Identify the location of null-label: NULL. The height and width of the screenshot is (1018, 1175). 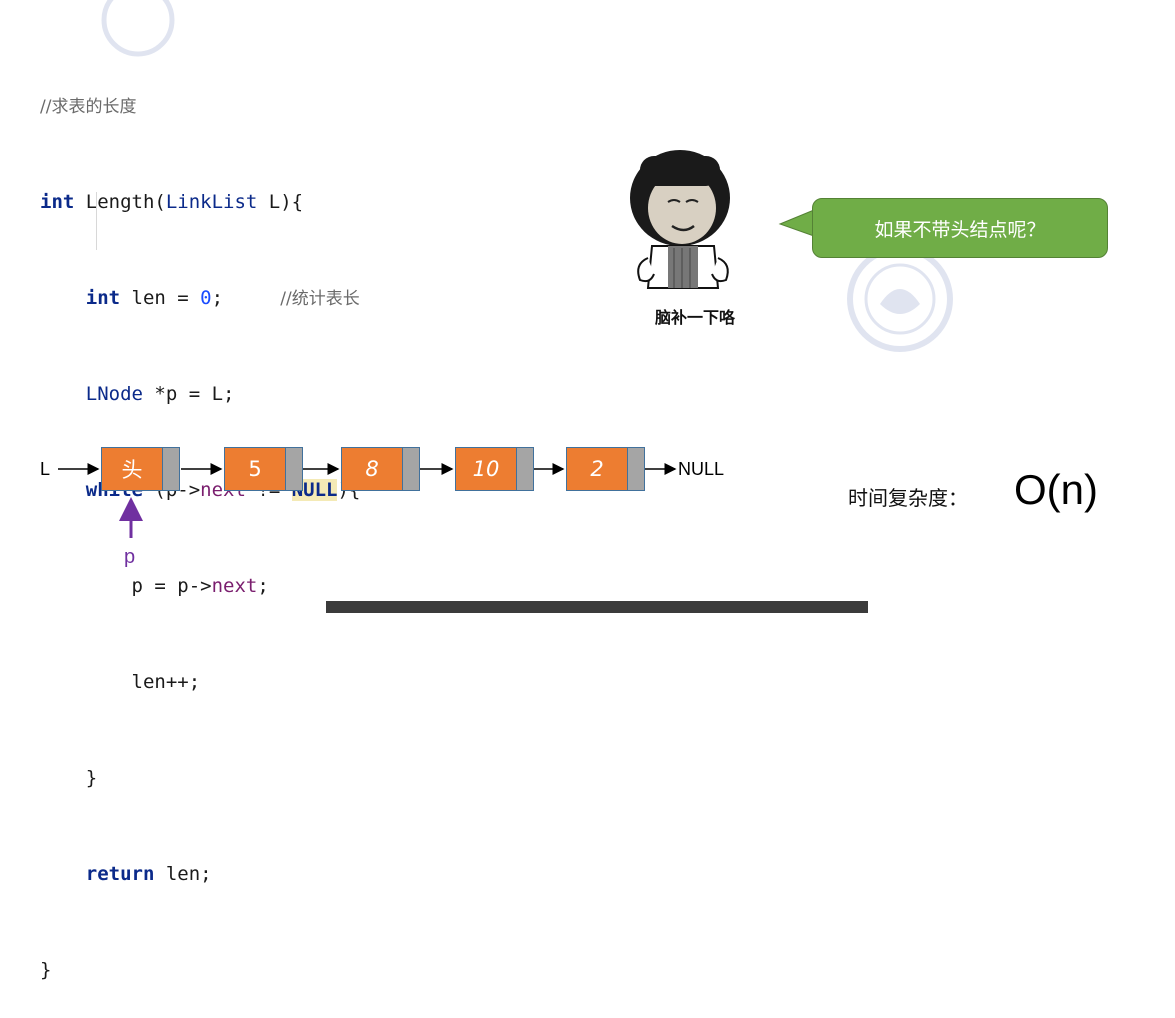
(701, 469).